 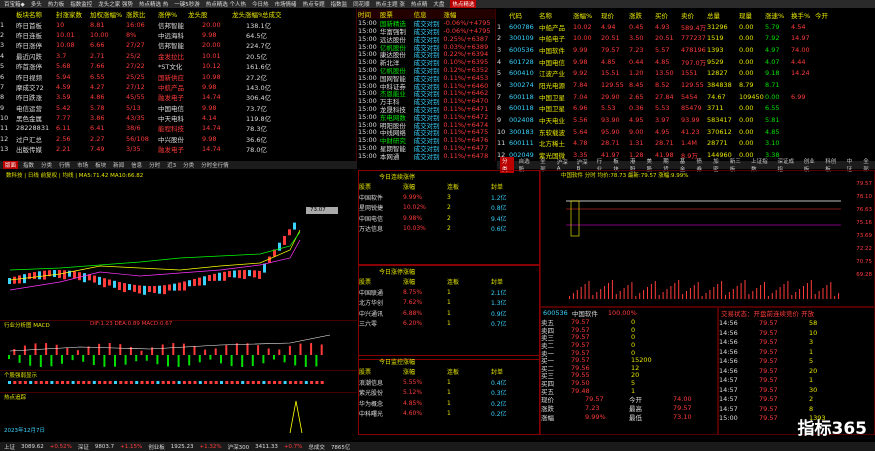 I want to click on ladder-col-header: 封涨家数, so click(x=73, y=14).